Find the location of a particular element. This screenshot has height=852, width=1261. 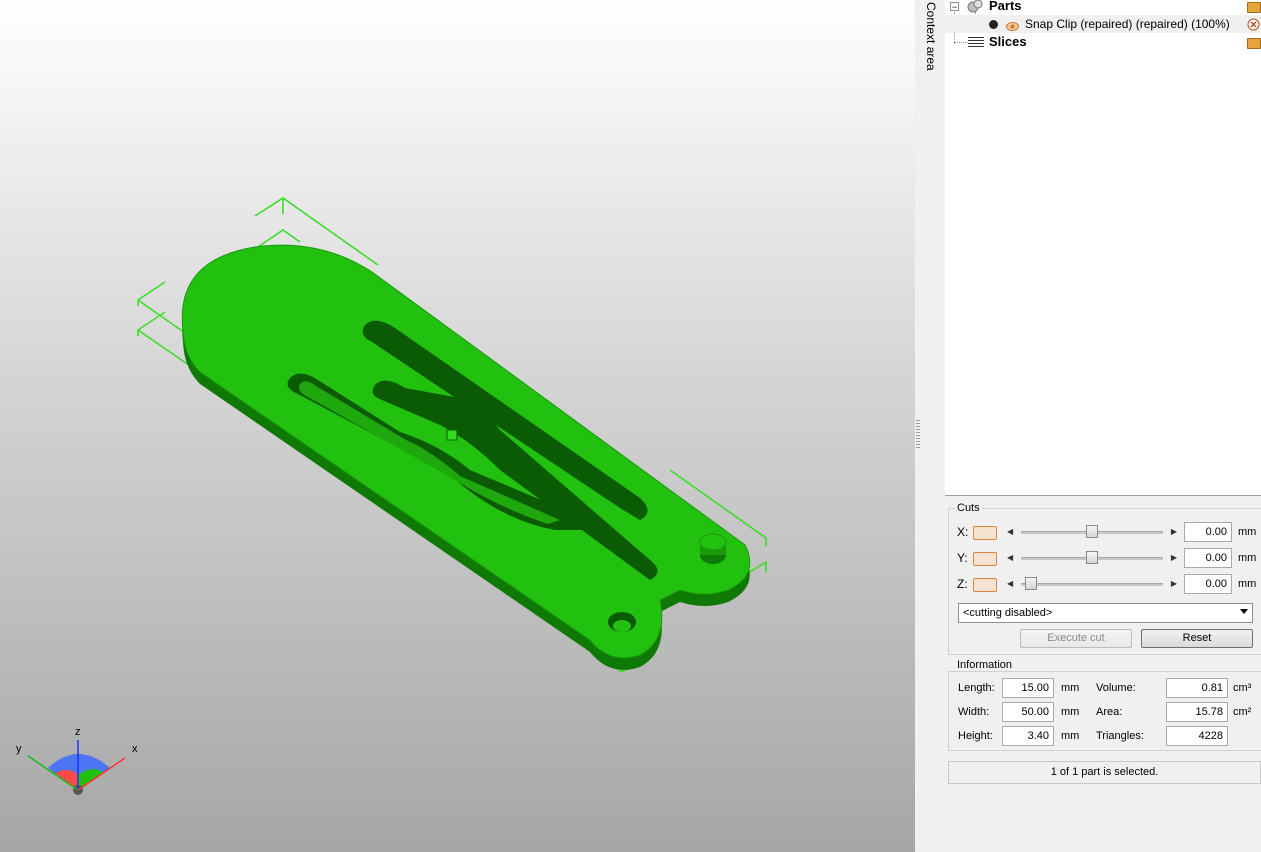

cut-y-label: Y: is located at coordinates (962, 558).